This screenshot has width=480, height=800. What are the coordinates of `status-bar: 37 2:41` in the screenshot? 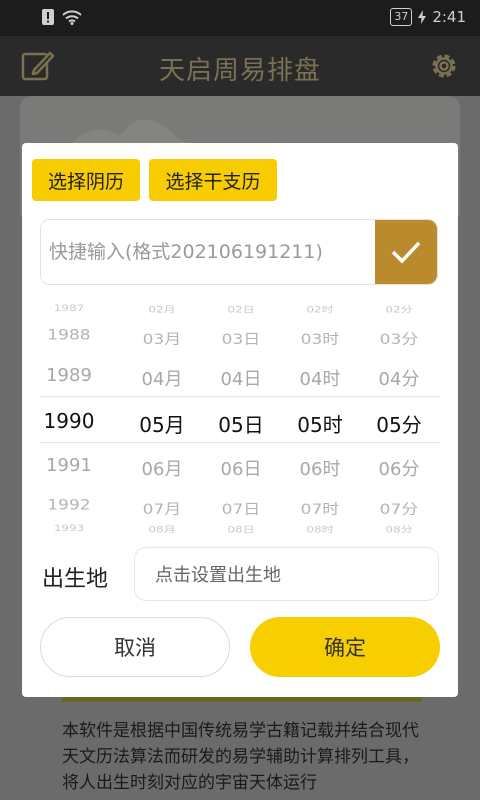 It's located at (240, 18).